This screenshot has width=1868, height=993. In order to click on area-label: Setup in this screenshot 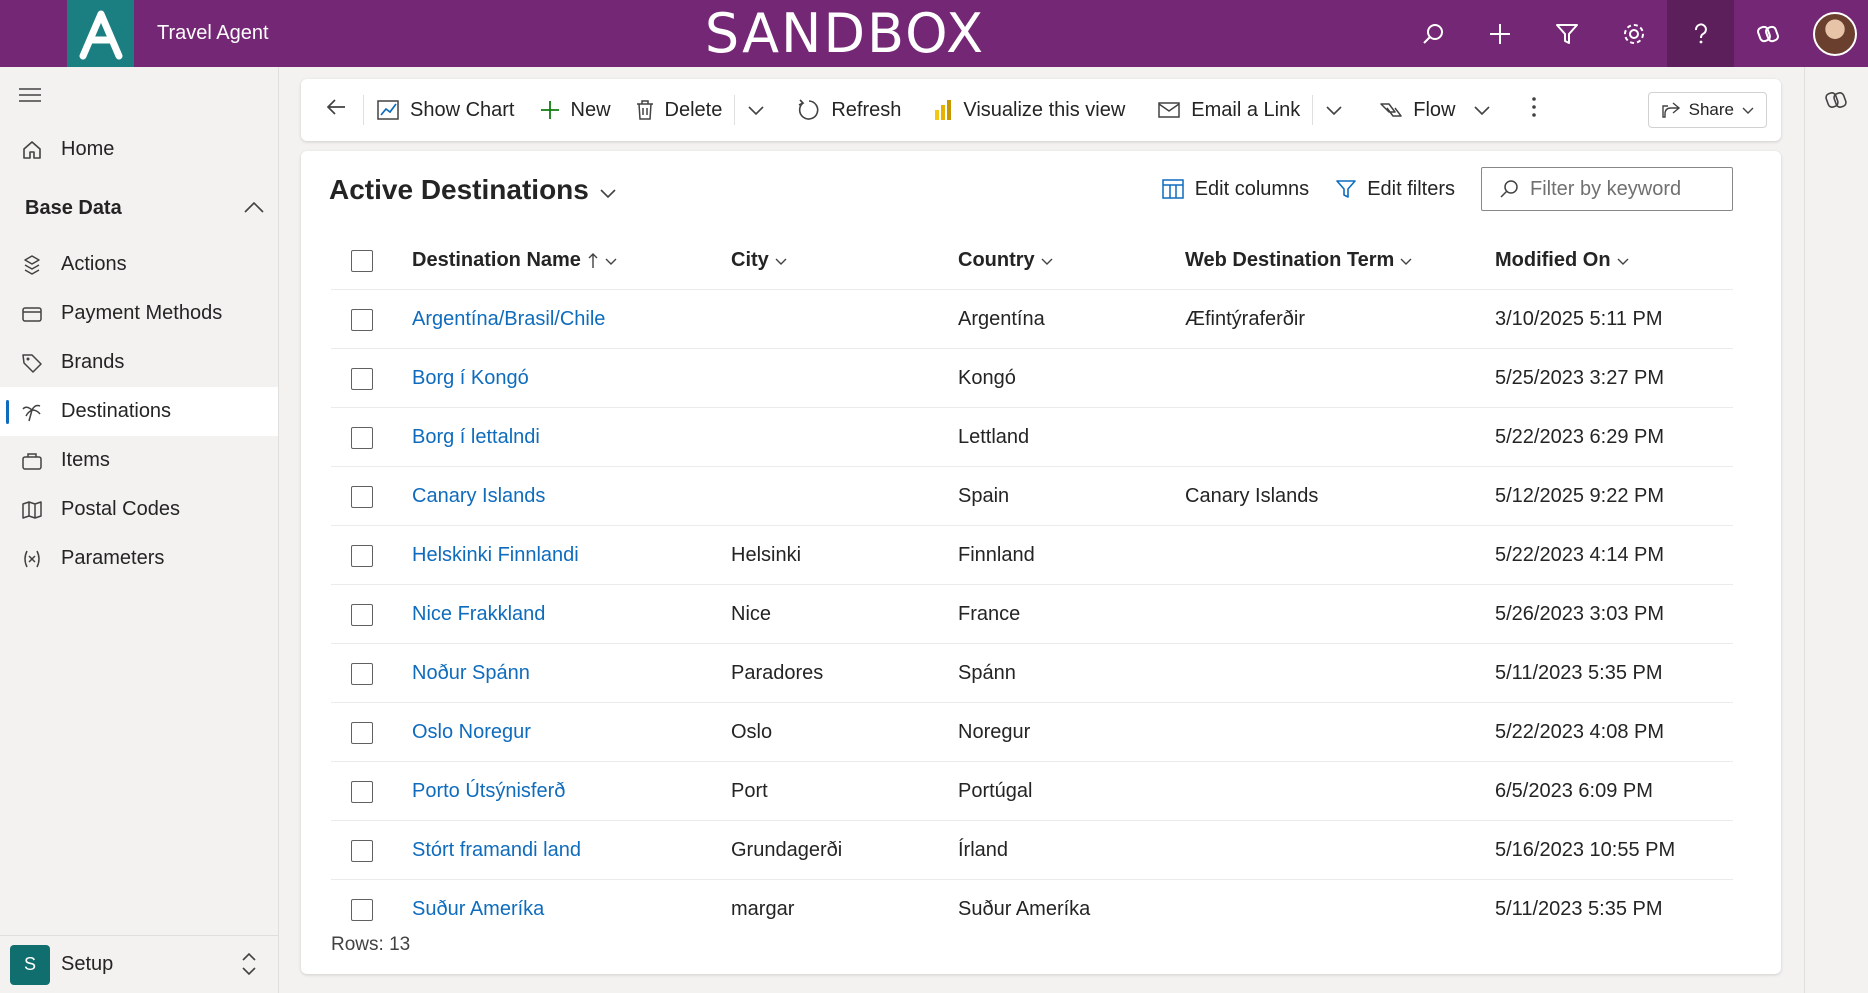, I will do `click(87, 964)`.